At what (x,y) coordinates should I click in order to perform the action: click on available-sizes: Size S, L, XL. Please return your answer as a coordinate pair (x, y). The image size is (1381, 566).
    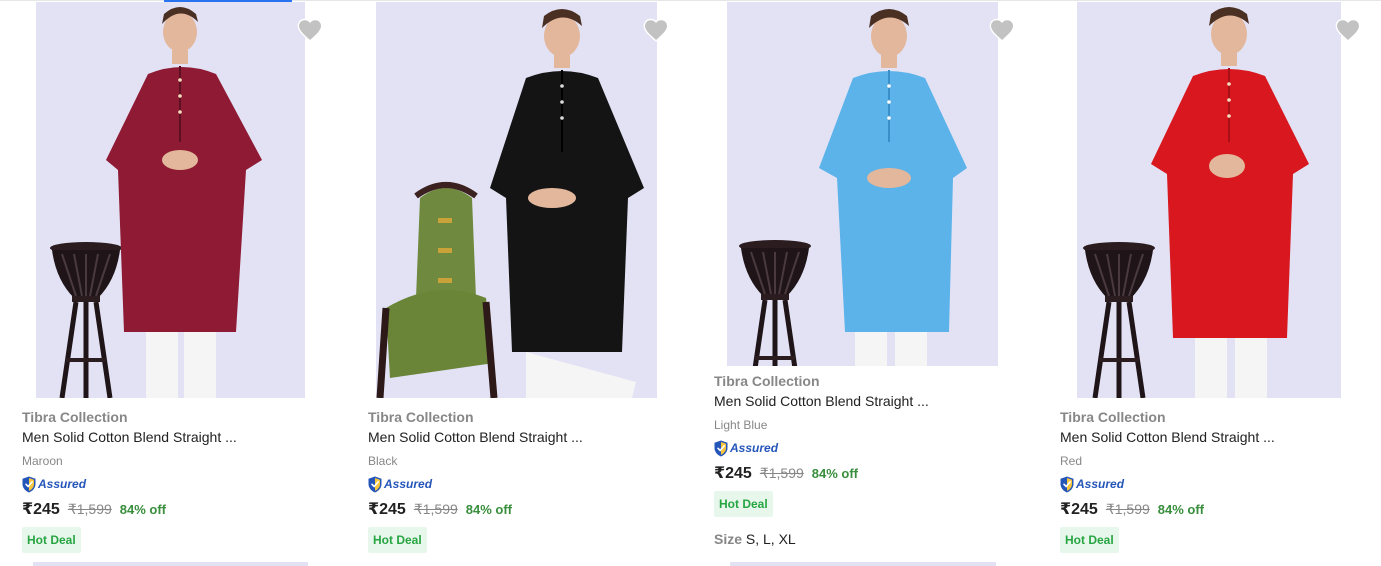
    Looking at the image, I should click on (755, 539).